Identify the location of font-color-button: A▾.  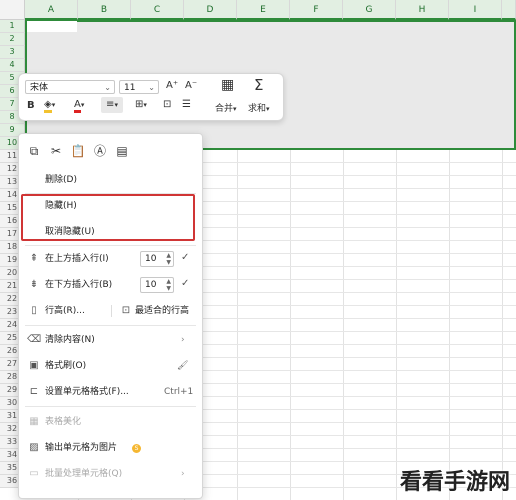
(79, 106).